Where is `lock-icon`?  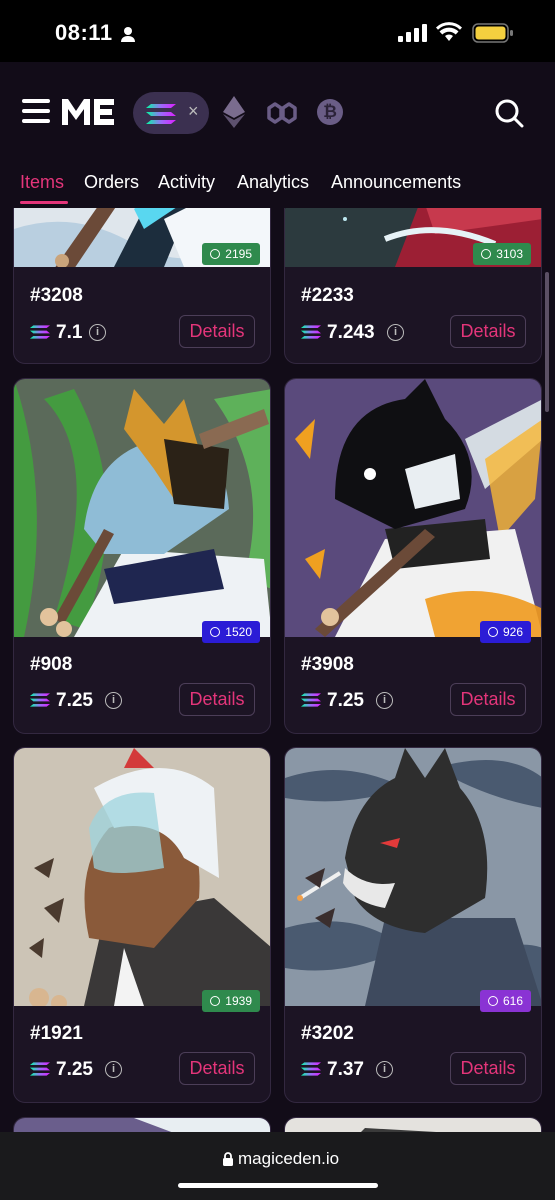
lock-icon is located at coordinates (228, 1159).